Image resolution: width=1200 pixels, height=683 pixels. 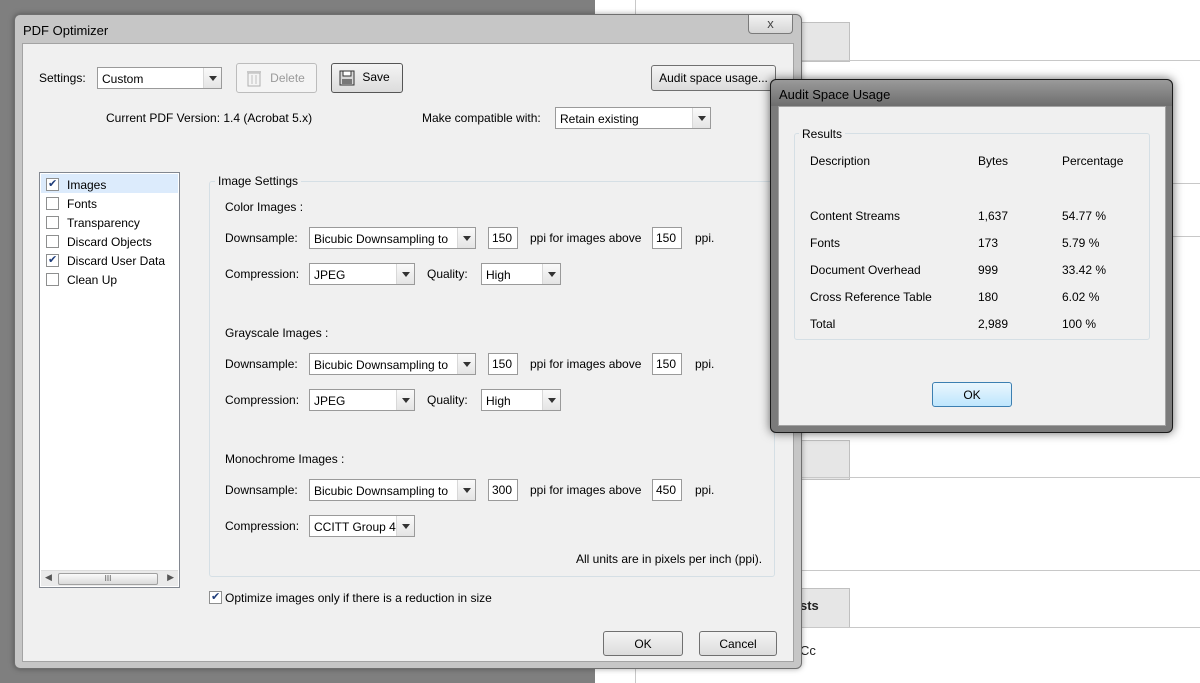 What do you see at coordinates (667, 364) in the screenshot?
I see `grayscale-above-input: 150` at bounding box center [667, 364].